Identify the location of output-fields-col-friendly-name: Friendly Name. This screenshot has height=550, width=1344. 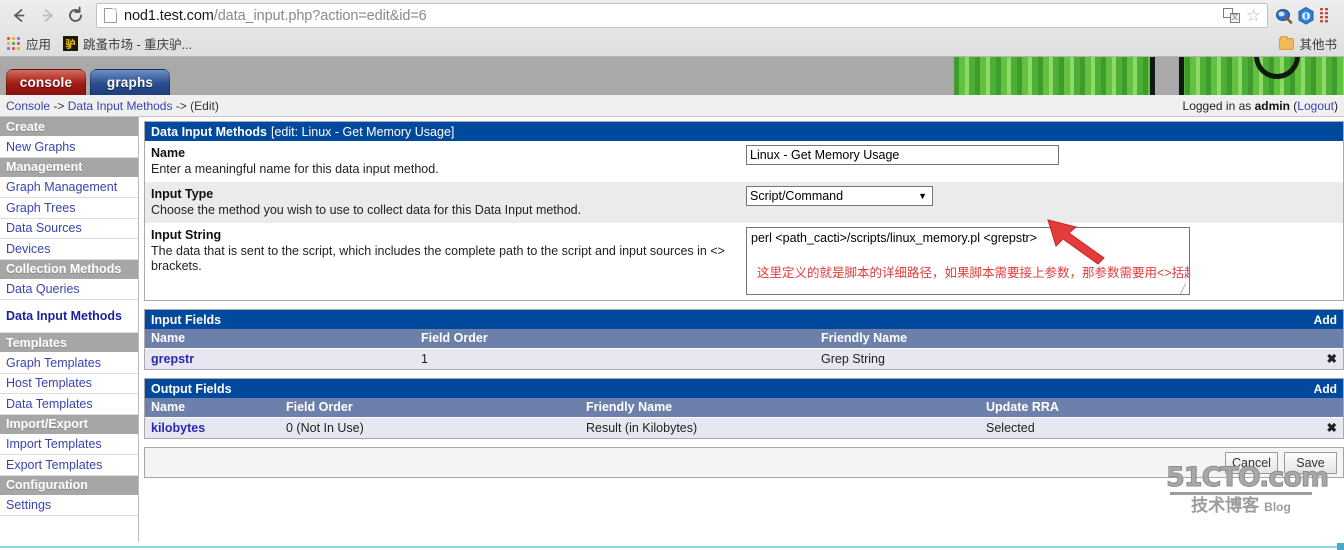
(780, 408).